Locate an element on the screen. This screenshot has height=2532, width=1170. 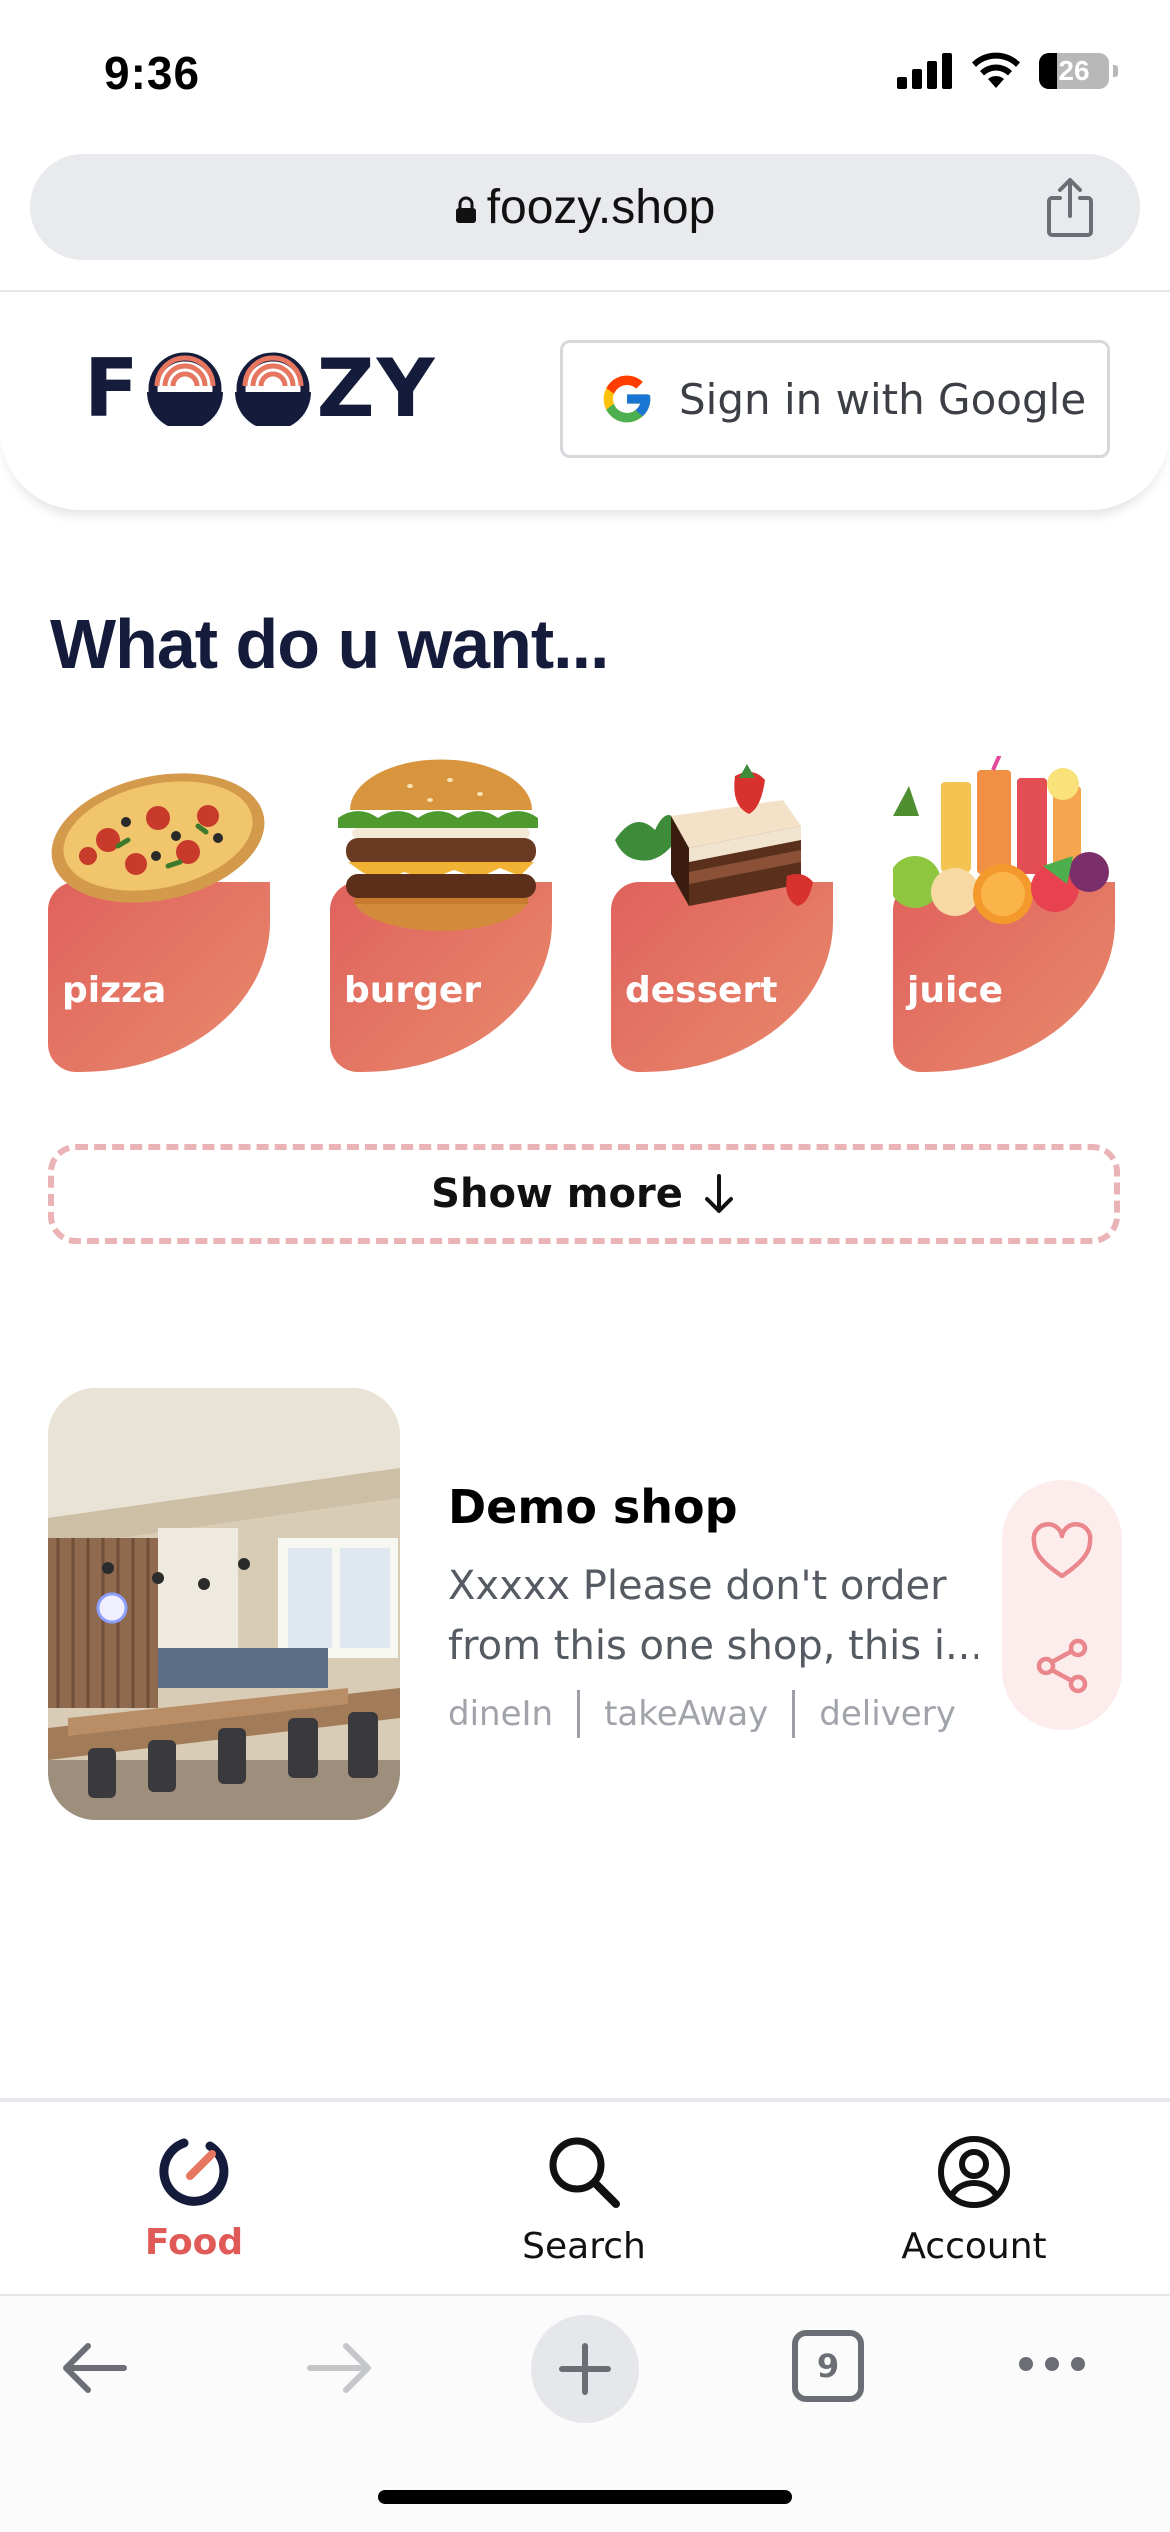
status-time: 9:36 is located at coordinates (152, 73).